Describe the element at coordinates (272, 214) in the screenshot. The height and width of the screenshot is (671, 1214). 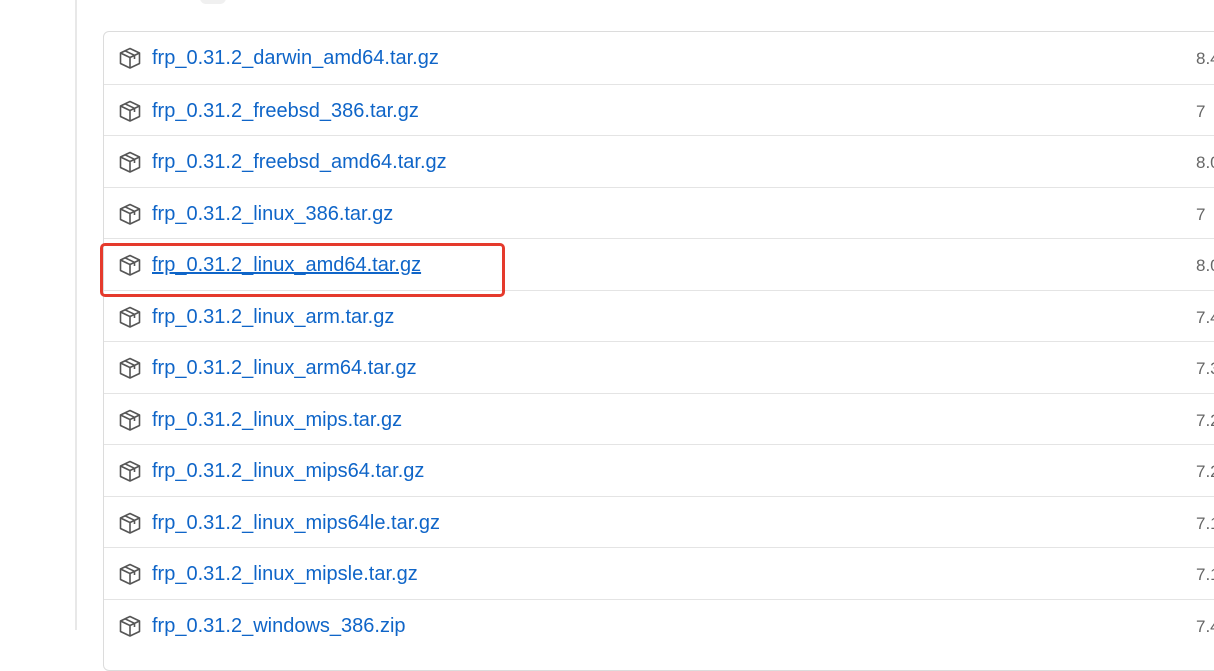
I see `asset-download-link: frp_0.31.2_linux_386.tar.gz` at that location.